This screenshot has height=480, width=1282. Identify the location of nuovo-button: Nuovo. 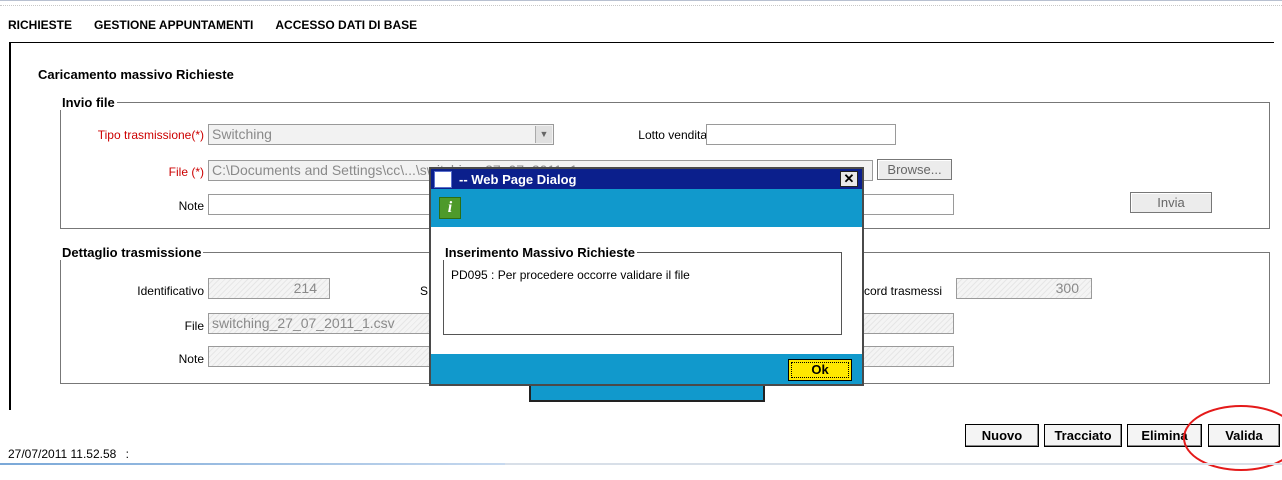
(1002, 435).